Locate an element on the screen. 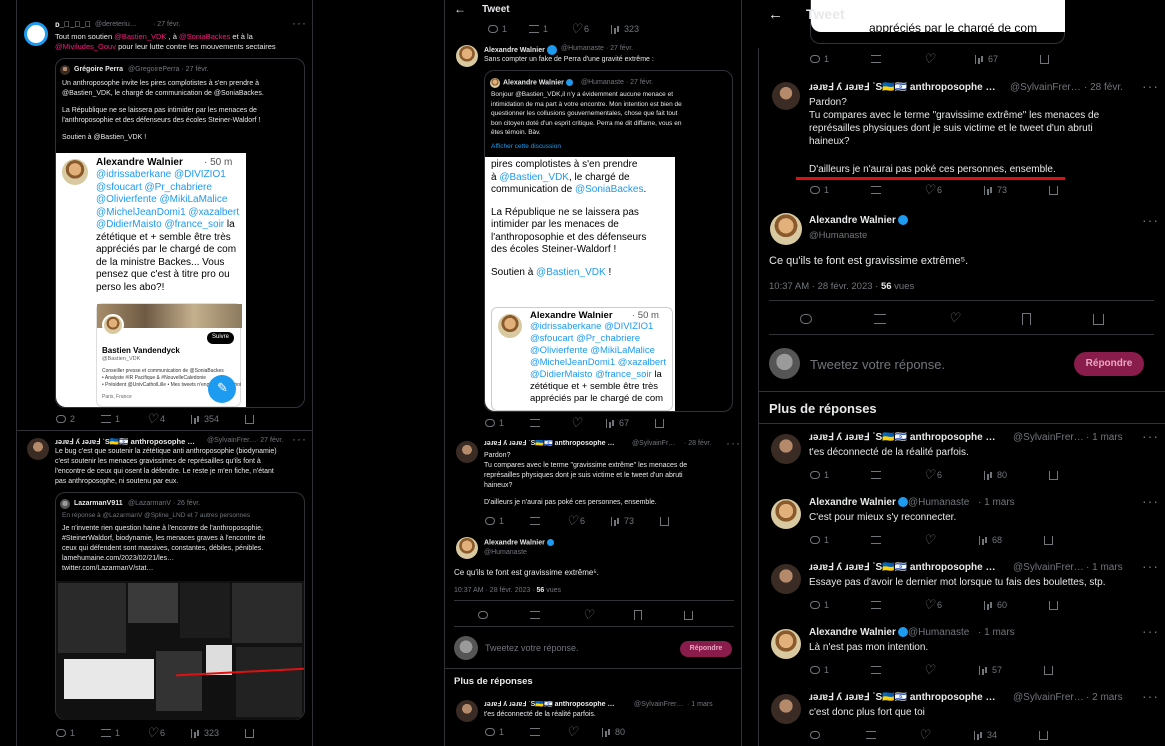  reply-button: 2 is located at coordinates (65, 419).